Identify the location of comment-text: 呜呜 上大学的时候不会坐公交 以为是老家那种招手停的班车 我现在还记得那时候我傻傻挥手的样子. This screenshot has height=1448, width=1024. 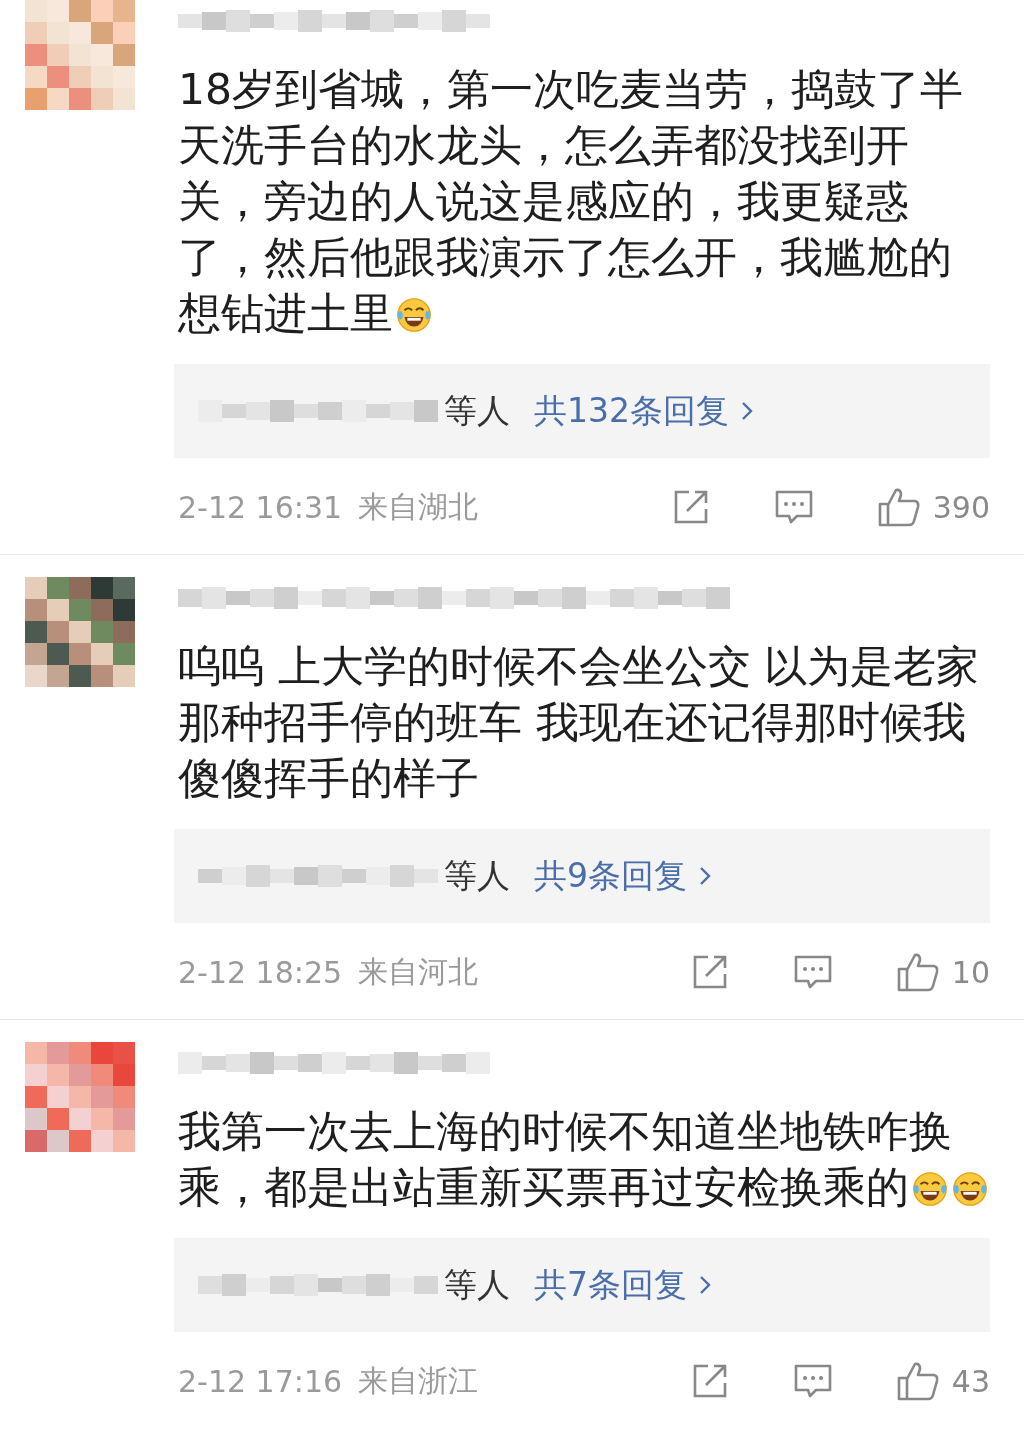
(579, 723).